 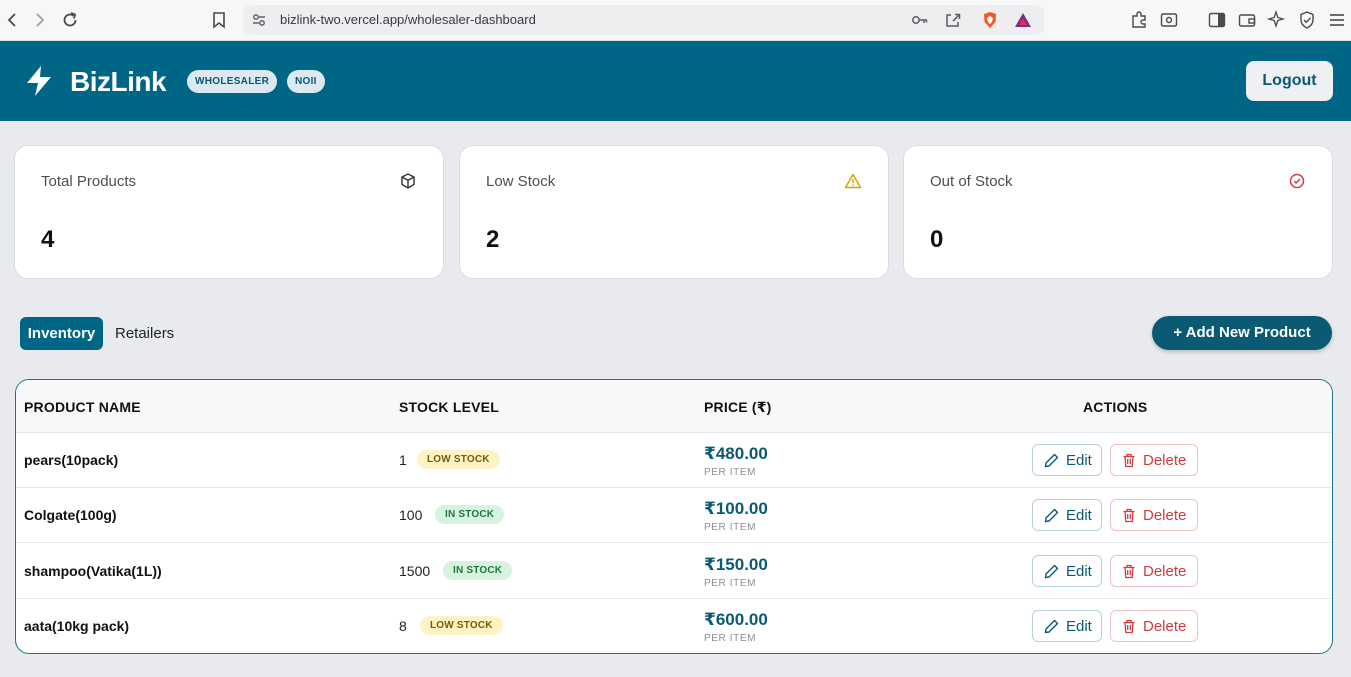 I want to click on price: ₹150.00, so click(x=736, y=564).